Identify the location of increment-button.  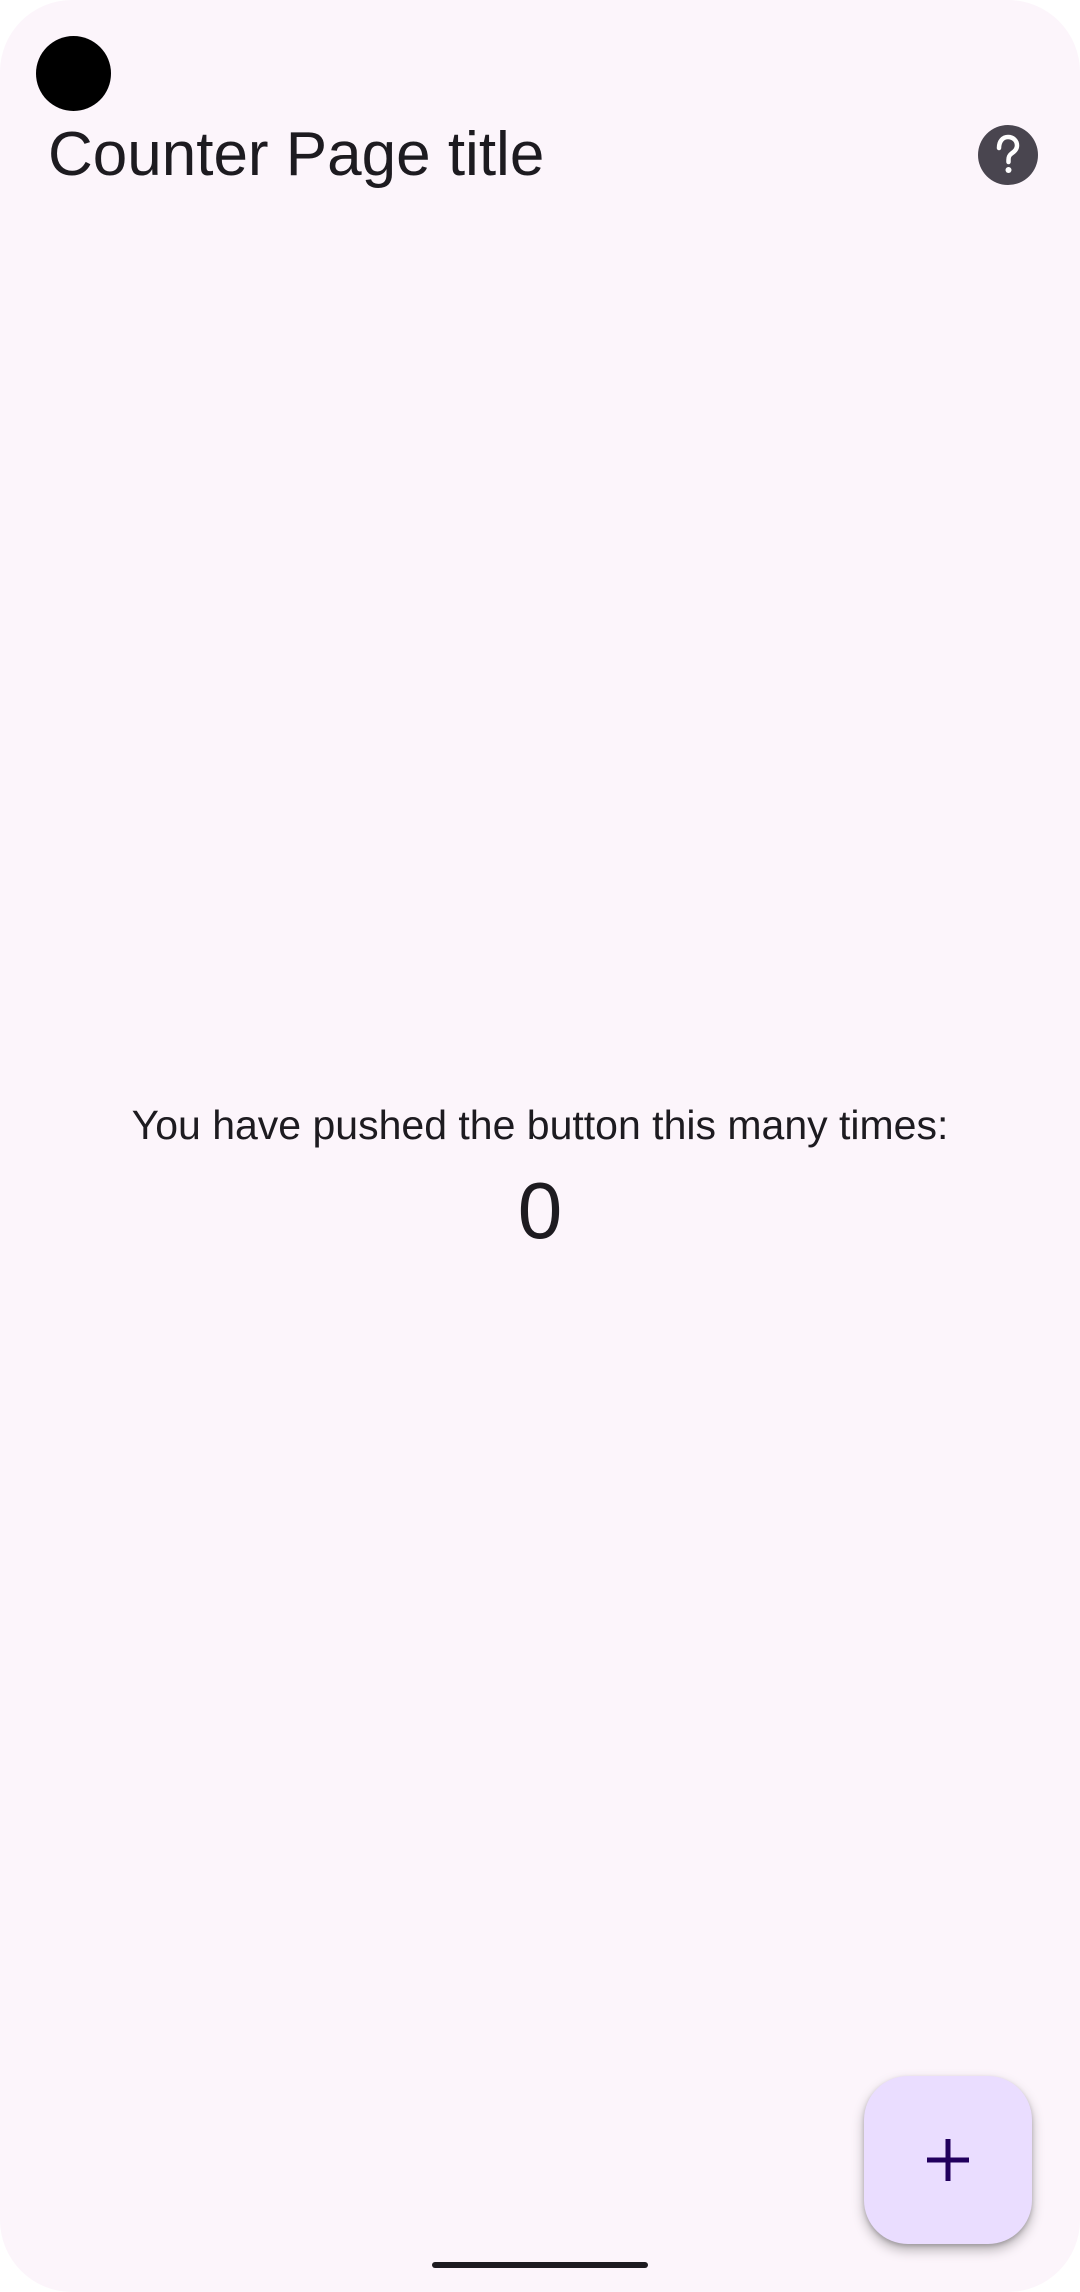
(948, 2160).